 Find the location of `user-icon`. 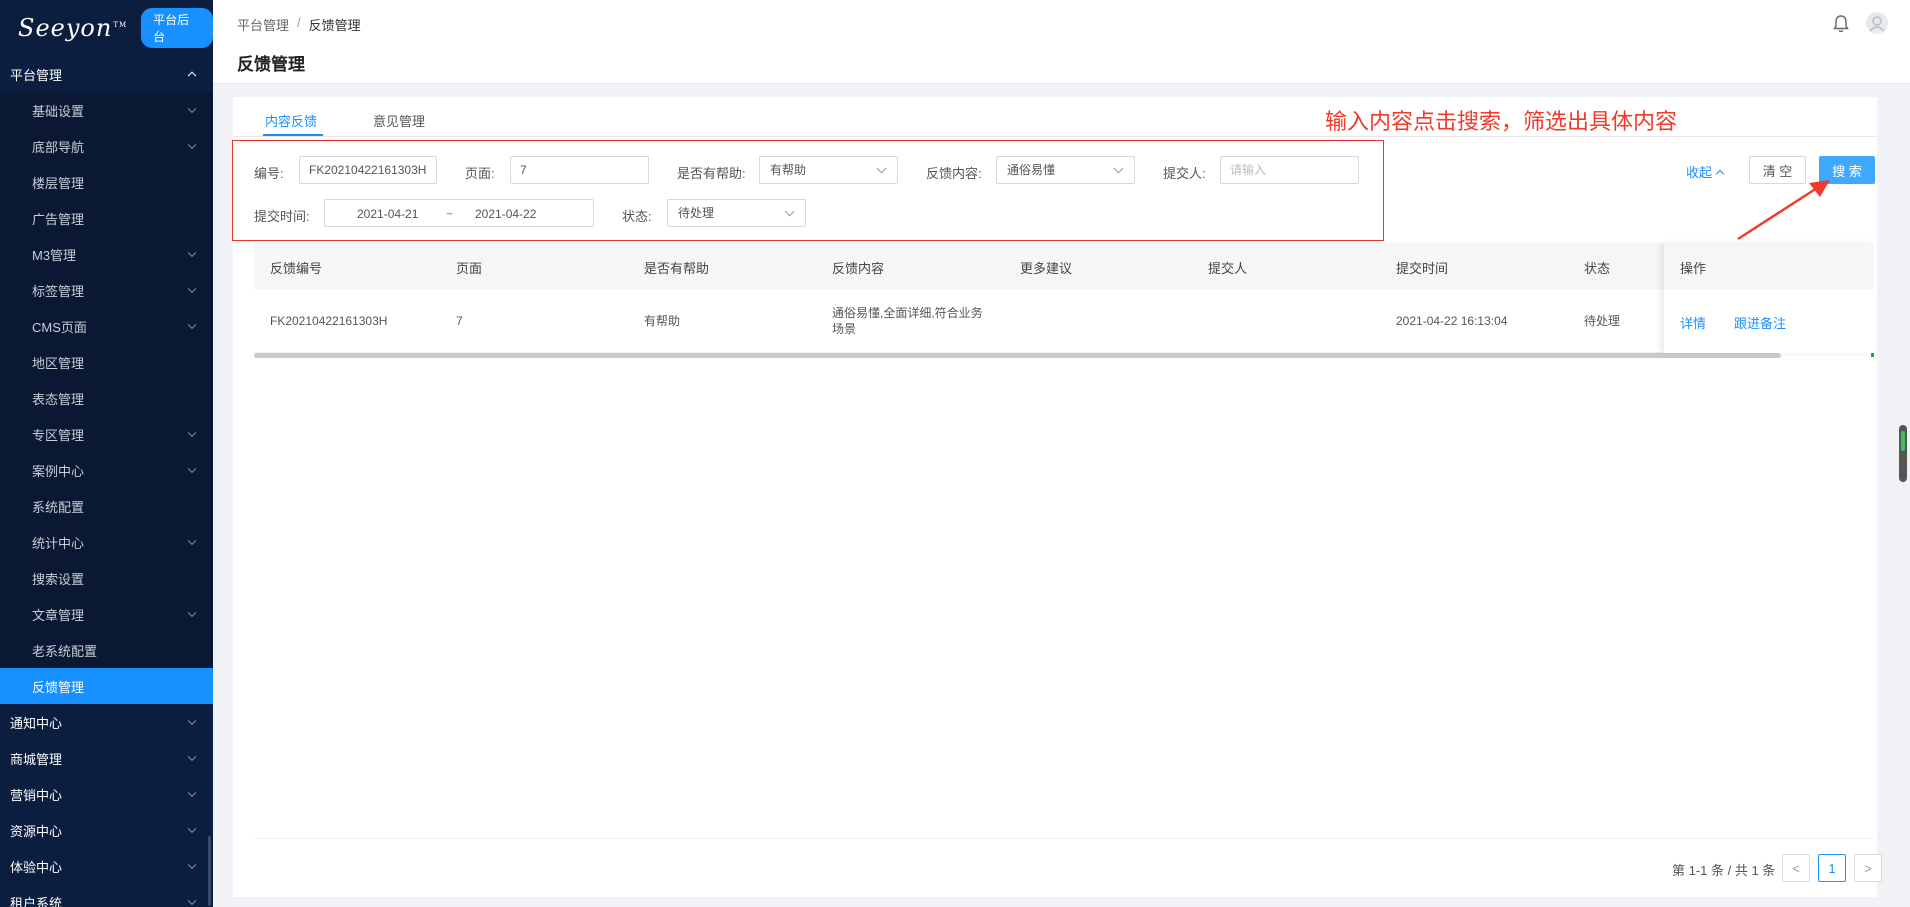

user-icon is located at coordinates (1877, 24).